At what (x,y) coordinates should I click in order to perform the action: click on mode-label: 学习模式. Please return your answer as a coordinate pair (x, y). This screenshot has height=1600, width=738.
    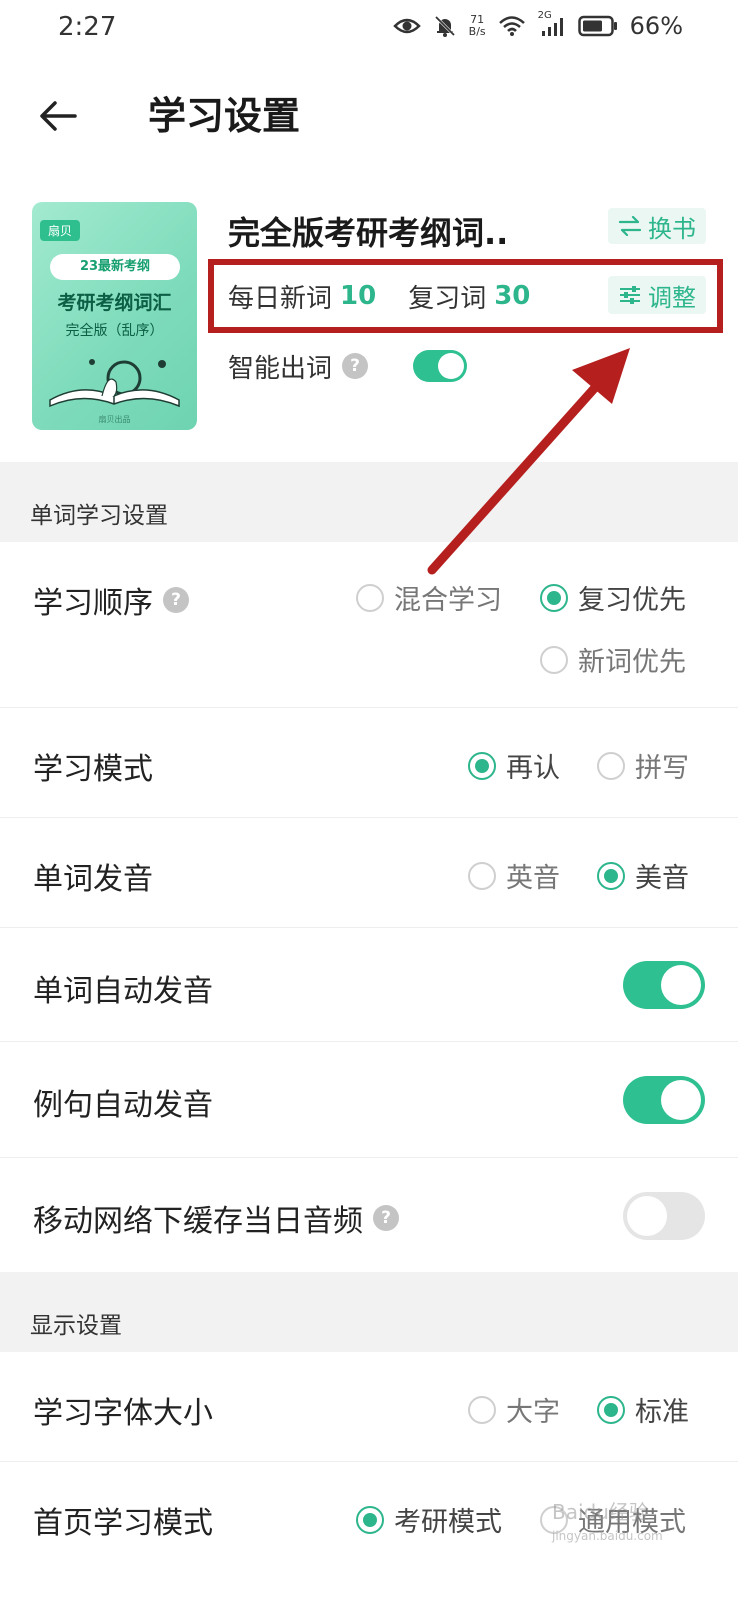
    Looking at the image, I should click on (93, 769).